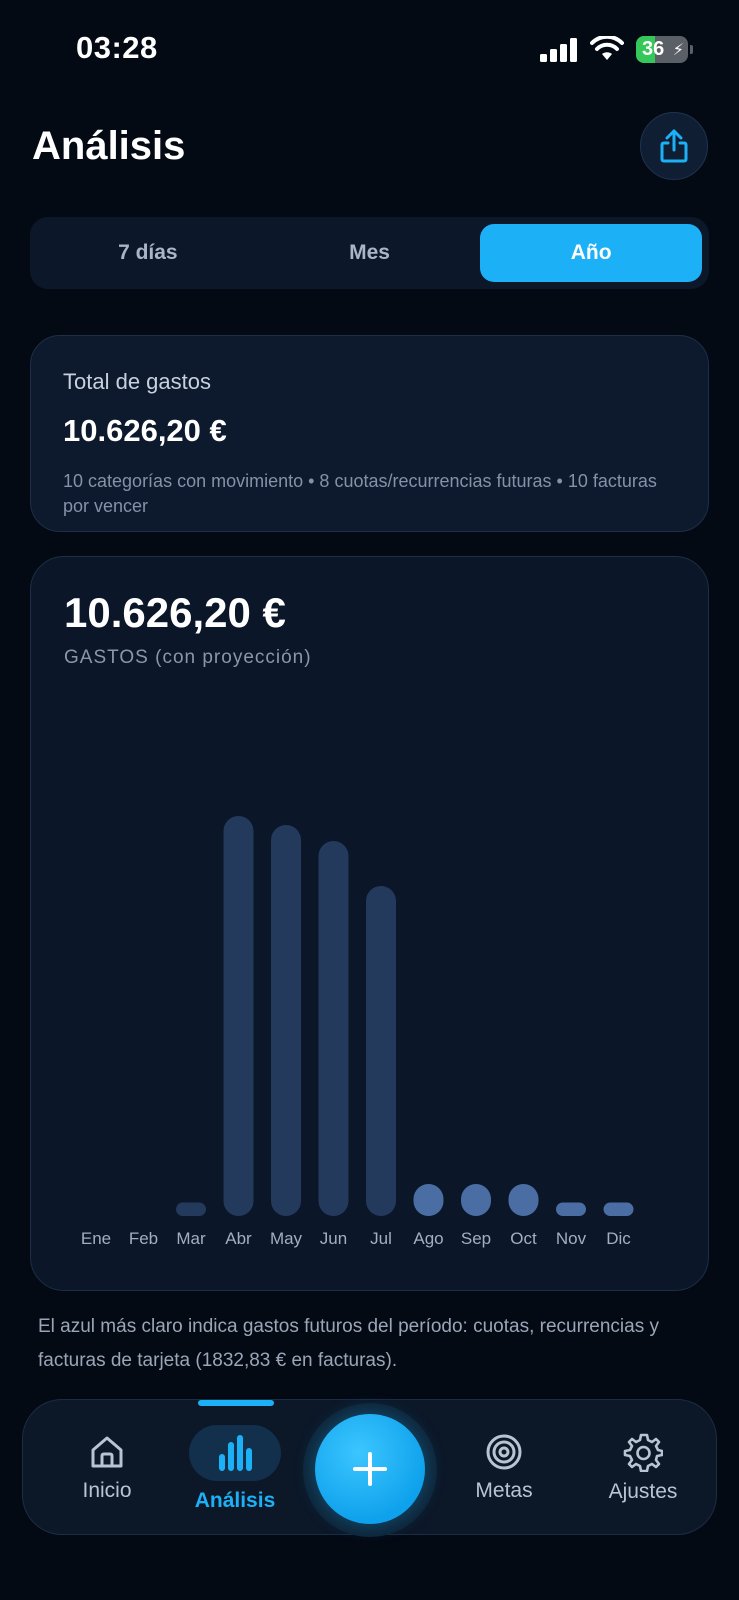 Image resolution: width=739 pixels, height=1600 pixels. Describe the element at coordinates (476, 1238) in the screenshot. I see `x-tick-label: Sep` at that location.